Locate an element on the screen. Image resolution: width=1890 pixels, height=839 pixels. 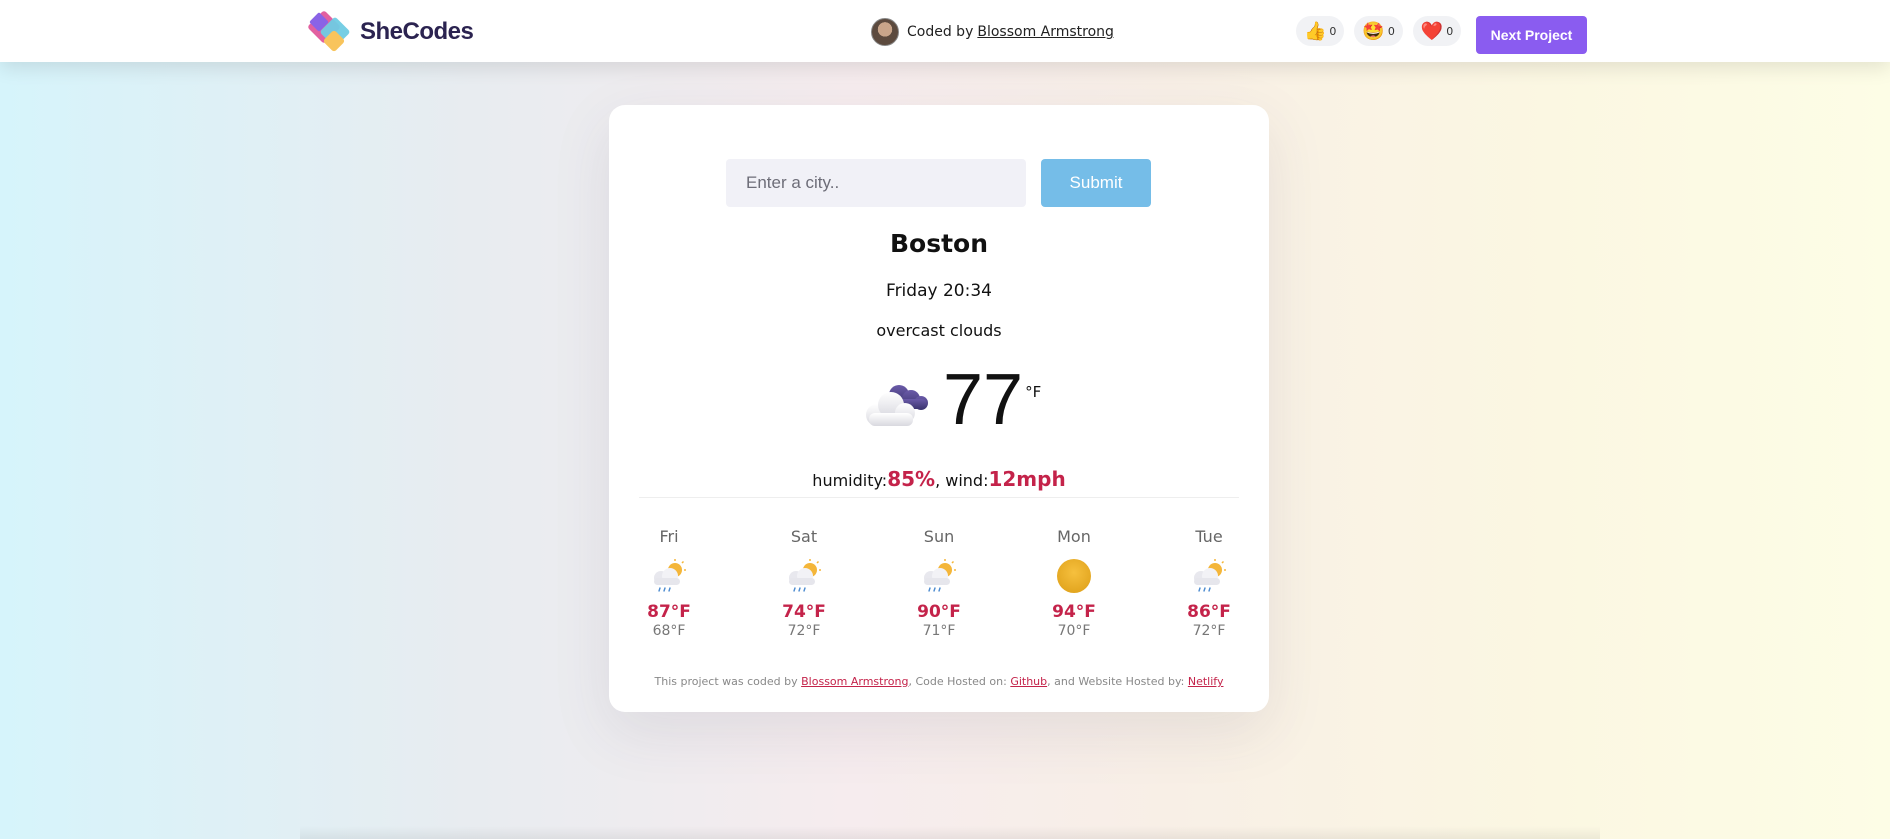
github-link: Github is located at coordinates (1028, 681).